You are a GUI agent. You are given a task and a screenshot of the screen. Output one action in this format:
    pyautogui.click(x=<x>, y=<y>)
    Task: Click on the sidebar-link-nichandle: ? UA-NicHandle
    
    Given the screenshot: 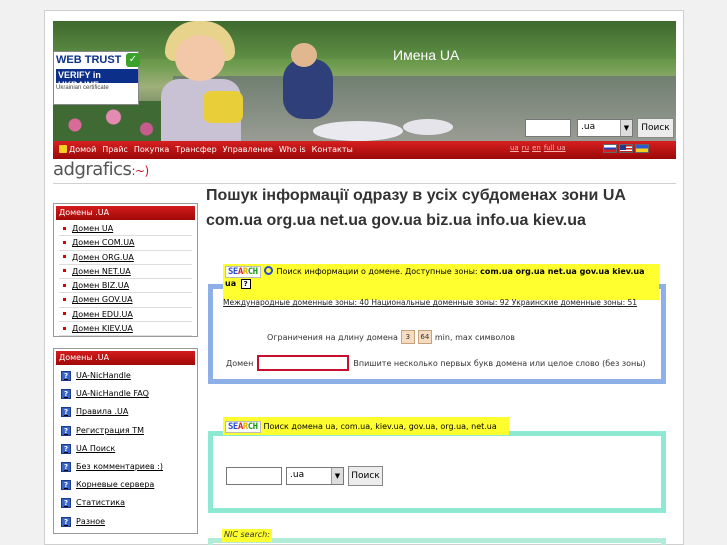 What is the action you would take?
    pyautogui.click(x=125, y=376)
    